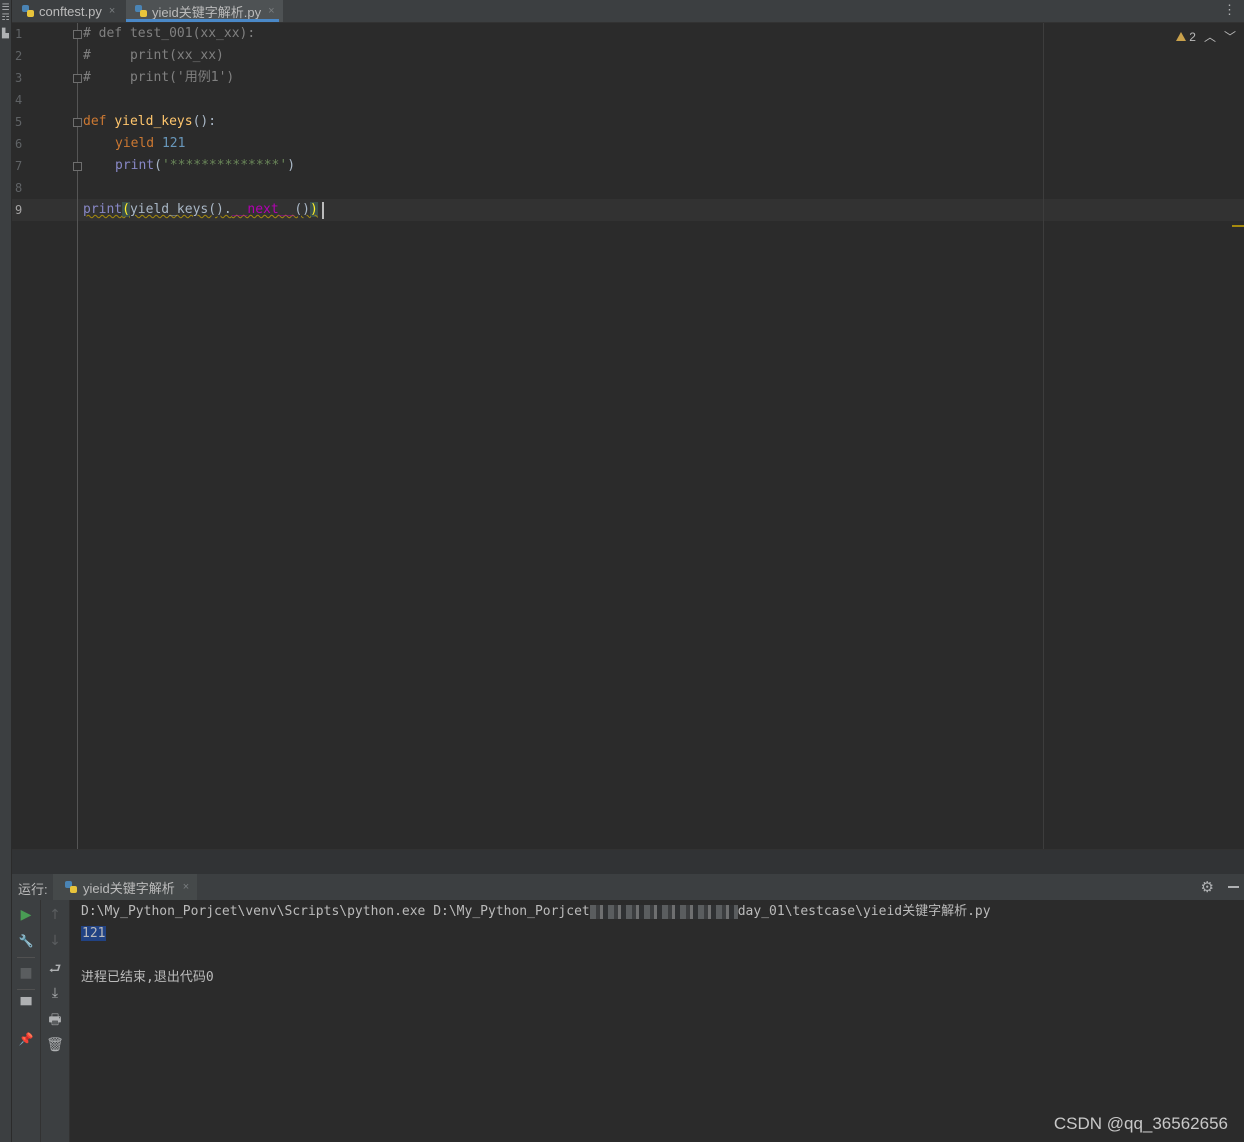  Describe the element at coordinates (628, 887) in the screenshot. I see `run-panel-header: 运行: yieid关键字解析 × ⚙` at that location.